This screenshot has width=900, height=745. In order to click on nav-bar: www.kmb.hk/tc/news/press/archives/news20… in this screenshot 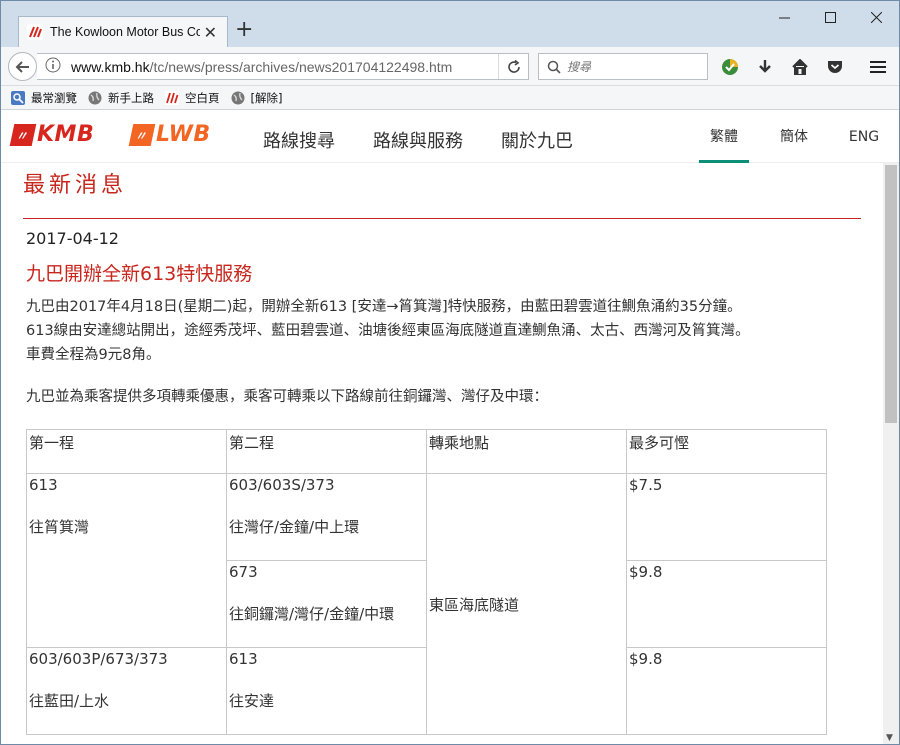, I will do `click(450, 66)`.